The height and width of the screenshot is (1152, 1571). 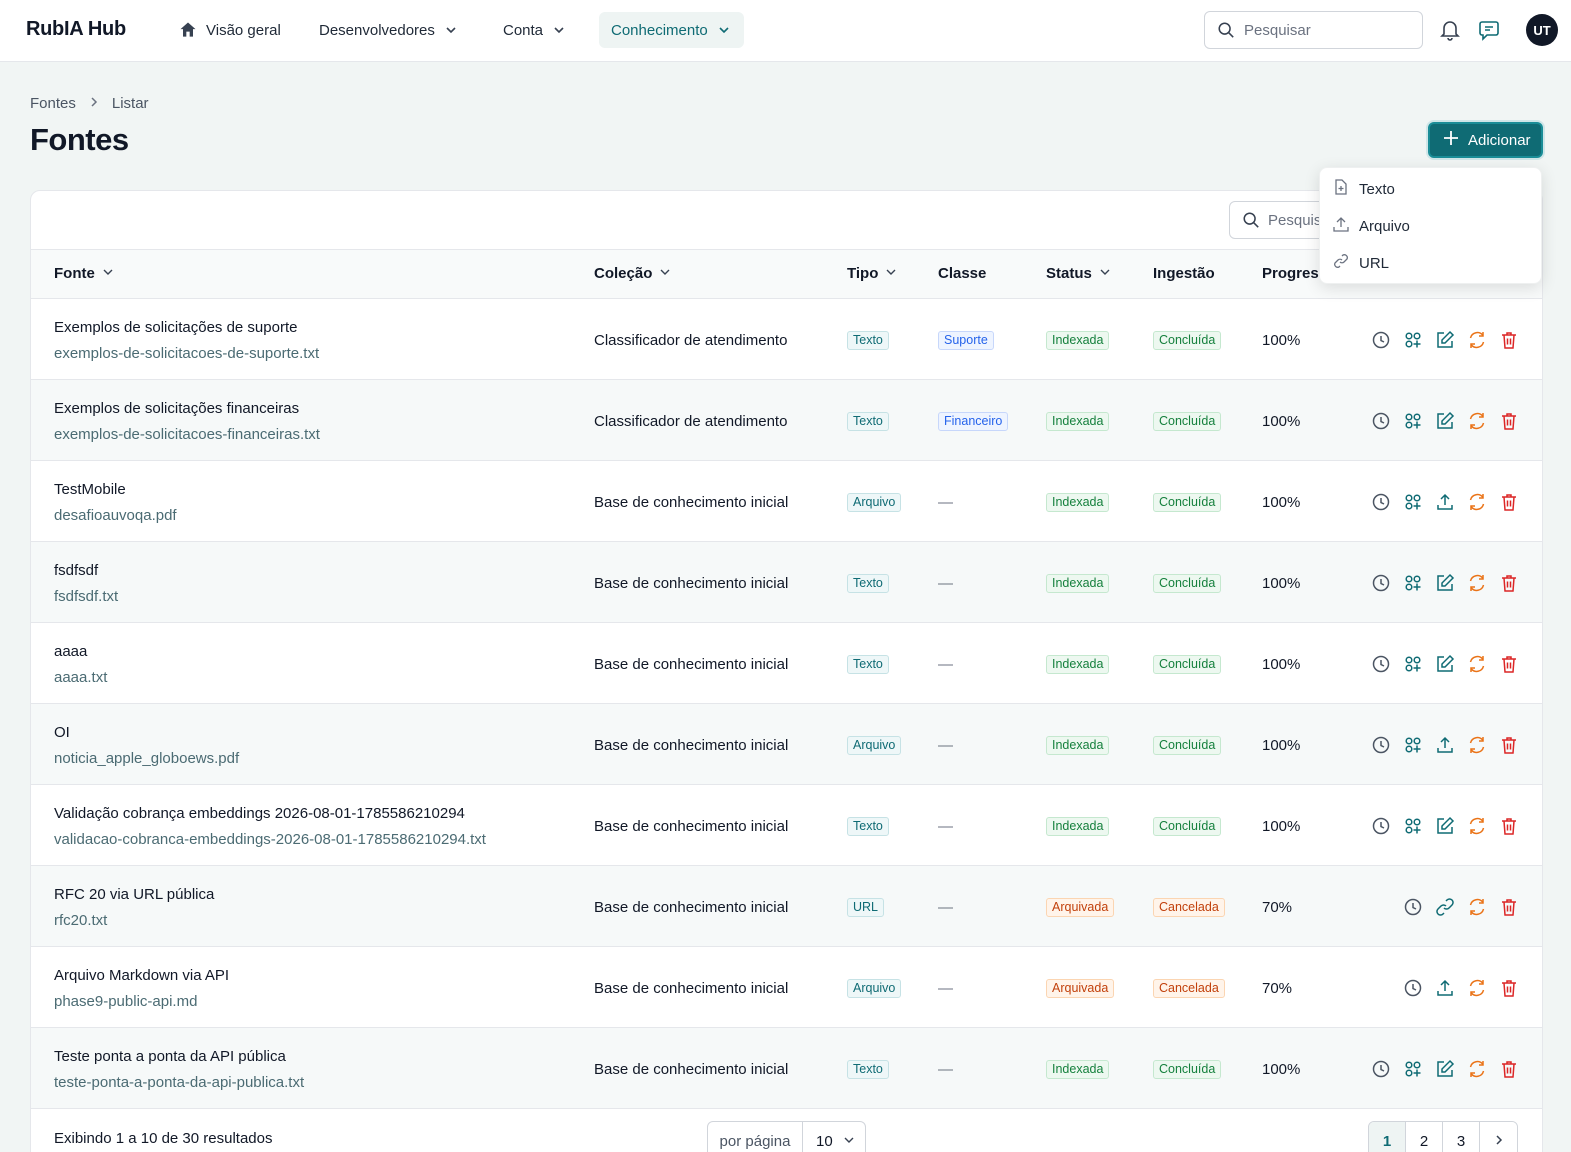 What do you see at coordinates (76, 570) in the screenshot?
I see `source-name: fsdfsdf` at bounding box center [76, 570].